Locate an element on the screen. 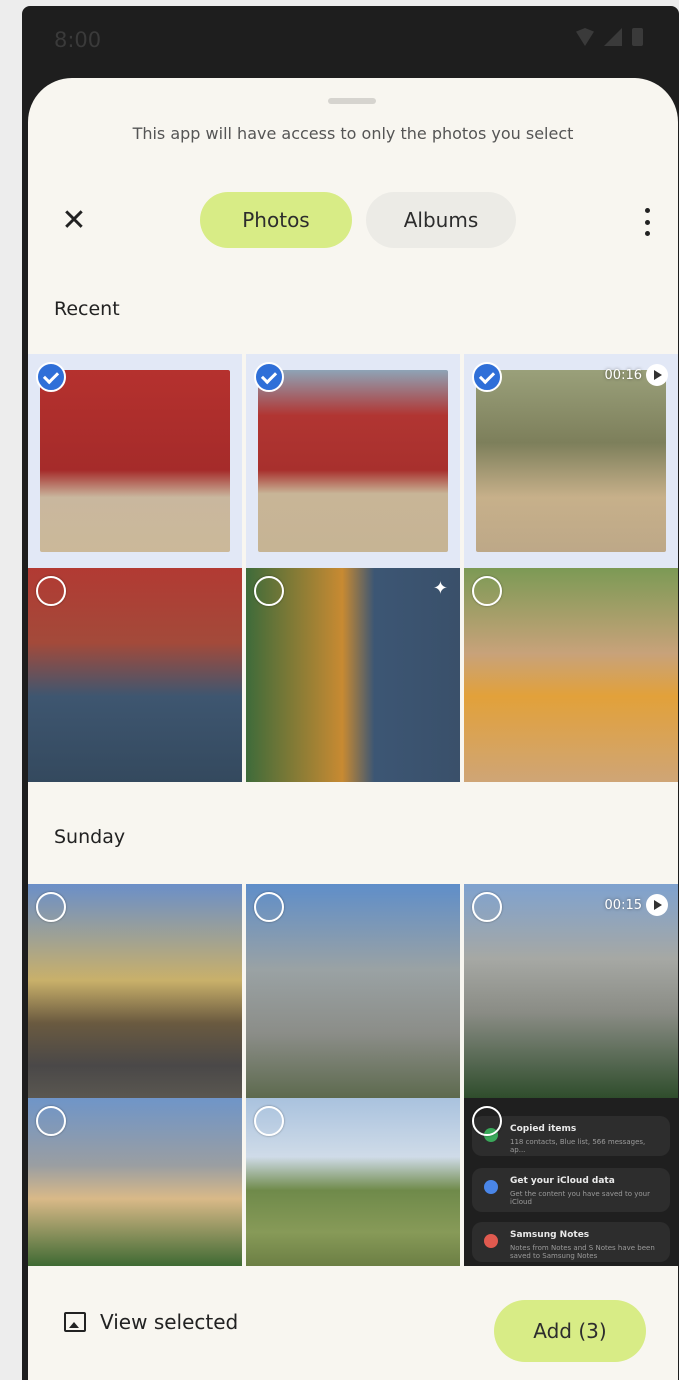 The width and height of the screenshot is (679, 1380). status-bar: 8:00 is located at coordinates (350, 40).